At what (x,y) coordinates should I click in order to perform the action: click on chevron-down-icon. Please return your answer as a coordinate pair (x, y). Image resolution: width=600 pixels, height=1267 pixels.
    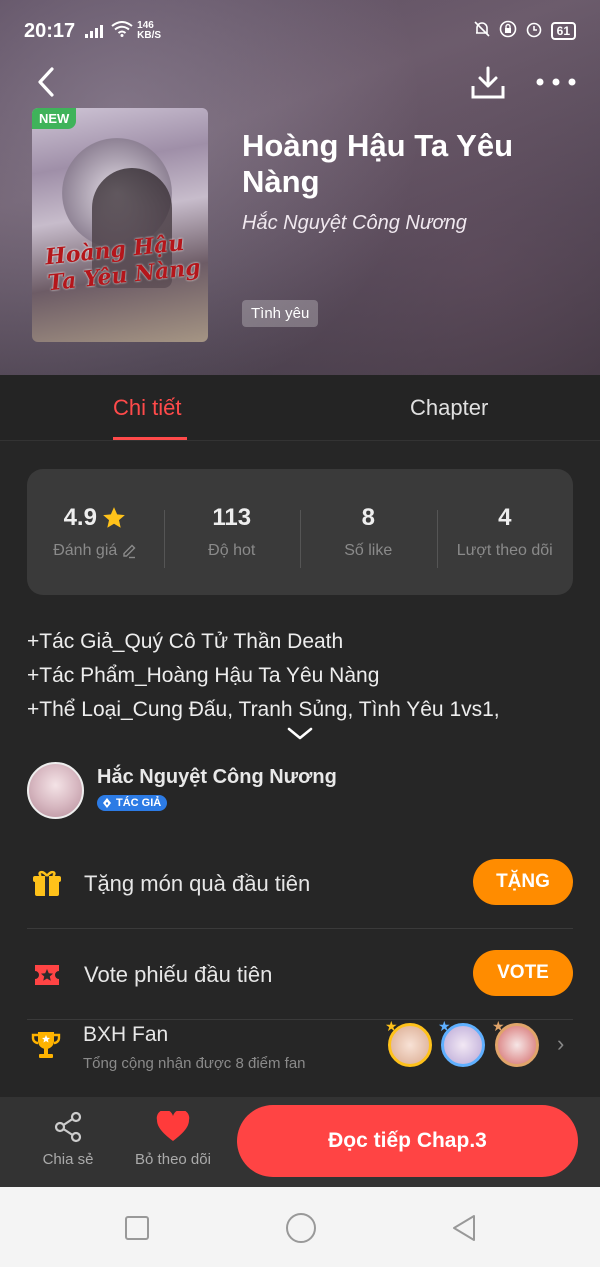
    Looking at the image, I should click on (300, 733).